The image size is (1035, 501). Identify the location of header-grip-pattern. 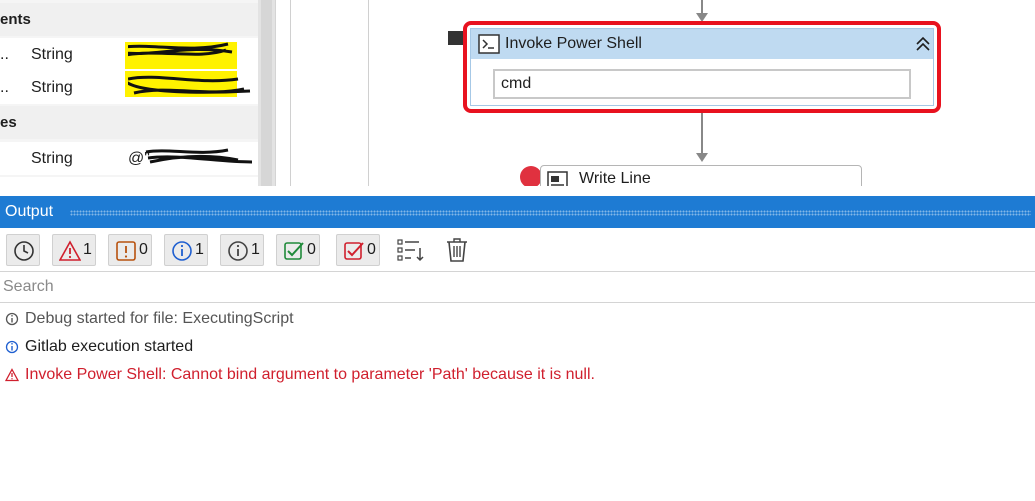
(550, 213).